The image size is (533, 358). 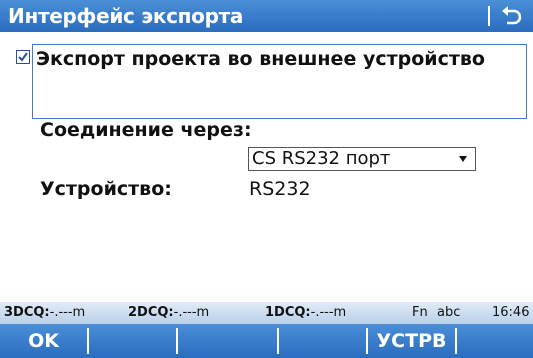 I want to click on device-label: Устройство:, so click(x=106, y=189).